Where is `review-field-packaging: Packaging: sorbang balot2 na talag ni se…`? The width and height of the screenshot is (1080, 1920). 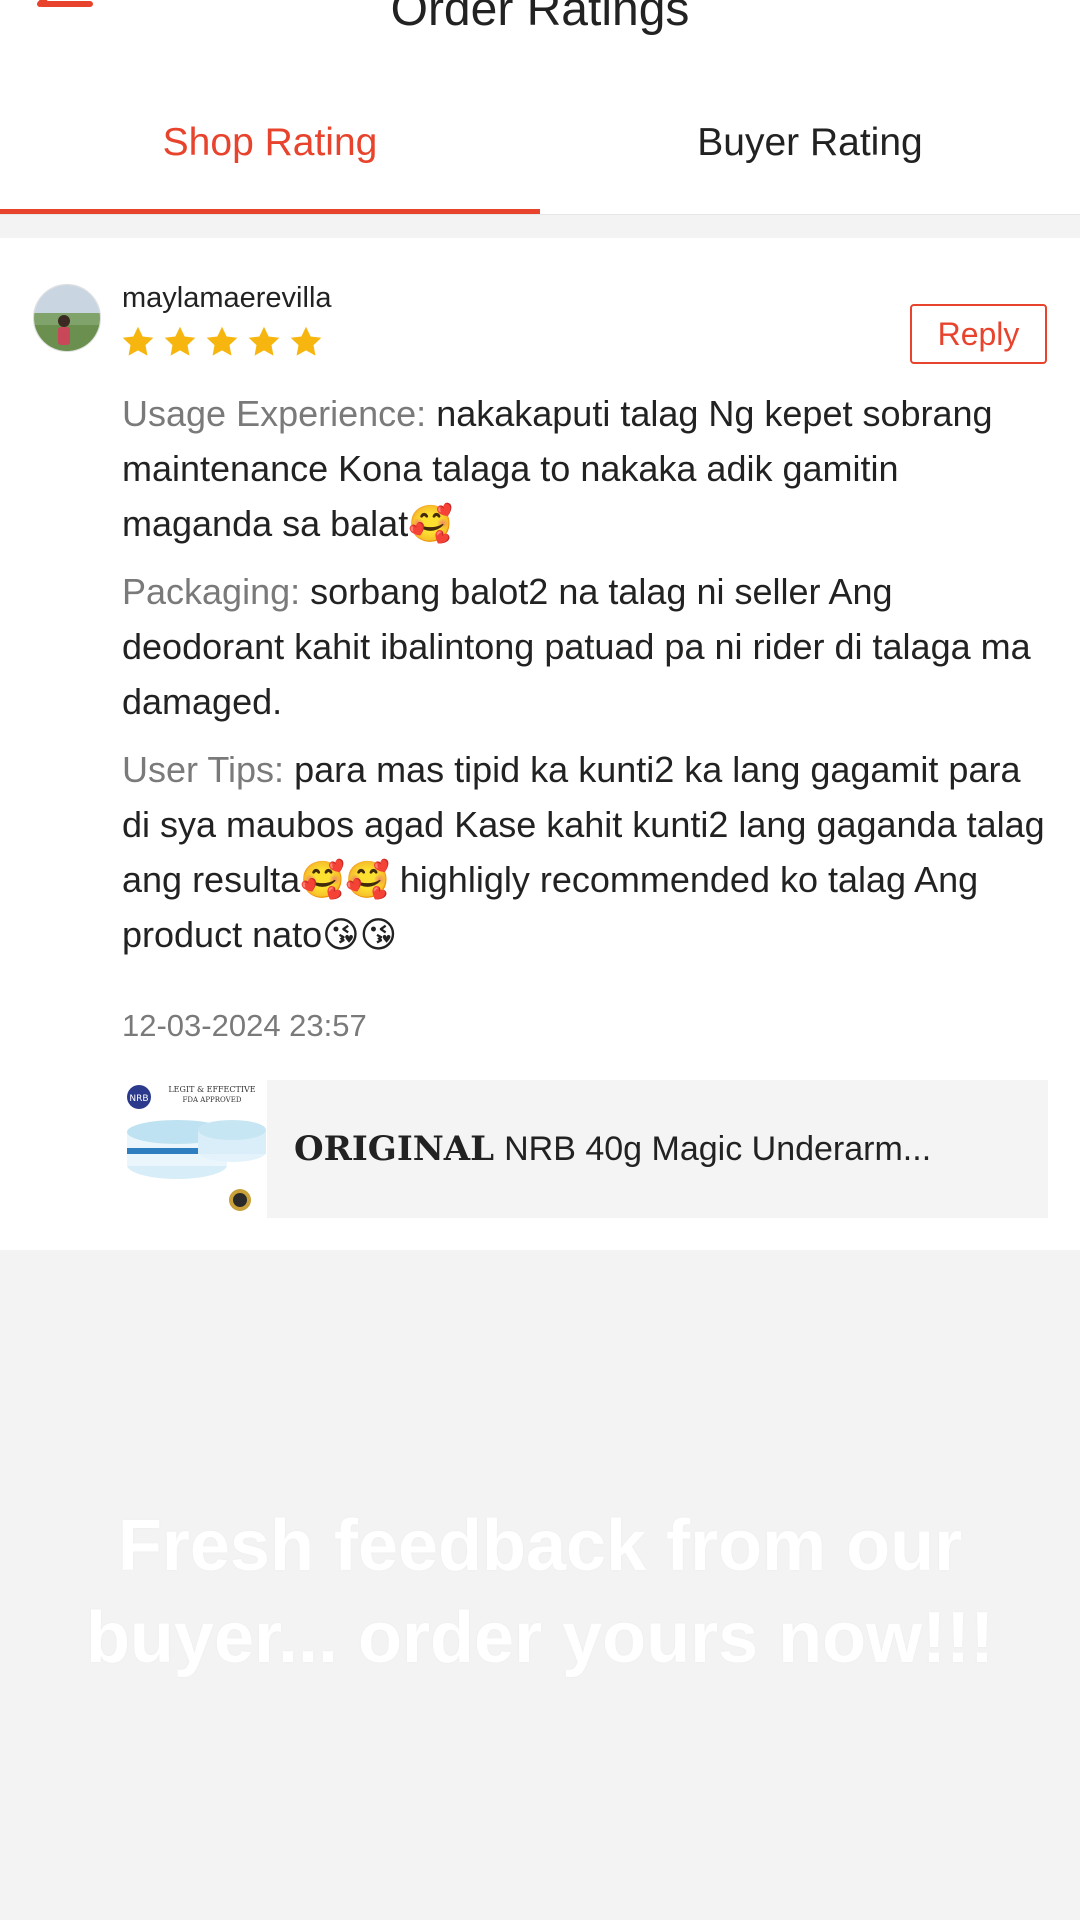
review-field-packaging: Packaging: sorbang balot2 na talag ni se… is located at coordinates (587, 646).